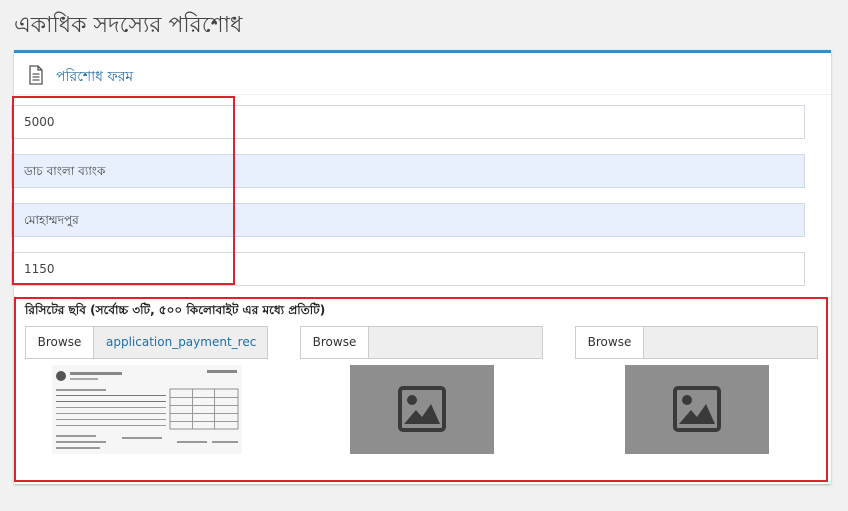 This screenshot has width=848, height=511. What do you see at coordinates (36, 75) in the screenshot?
I see `document-icon` at bounding box center [36, 75].